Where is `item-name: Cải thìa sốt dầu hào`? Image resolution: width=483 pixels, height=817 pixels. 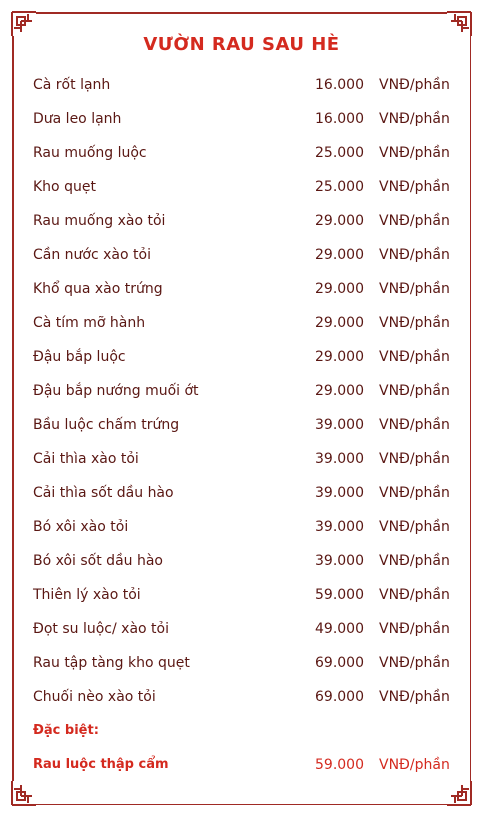
item-name: Cải thìa sốt dầu hào is located at coordinates (103, 493).